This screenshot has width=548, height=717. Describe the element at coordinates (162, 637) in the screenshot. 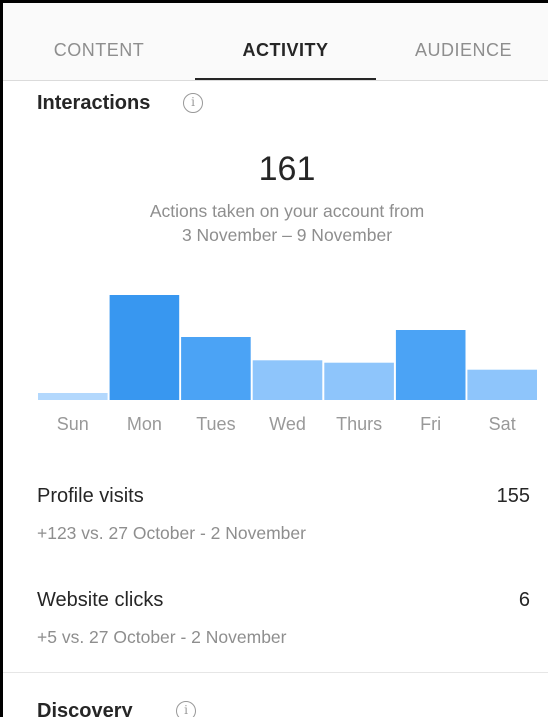

I see `website-clicks-comparison: +5 vs. 27 October - 2 November` at that location.